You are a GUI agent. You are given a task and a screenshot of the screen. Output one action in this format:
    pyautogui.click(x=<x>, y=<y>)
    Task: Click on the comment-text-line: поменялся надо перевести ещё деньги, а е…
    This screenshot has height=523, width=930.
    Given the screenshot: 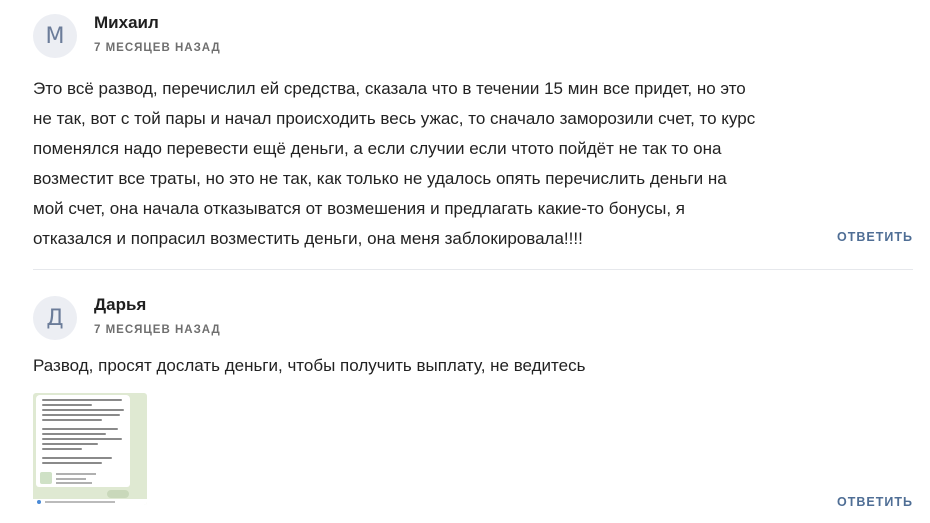 What is the action you would take?
    pyautogui.click(x=377, y=148)
    